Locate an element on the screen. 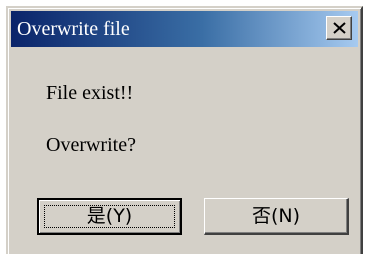  close-icon is located at coordinates (339, 28).